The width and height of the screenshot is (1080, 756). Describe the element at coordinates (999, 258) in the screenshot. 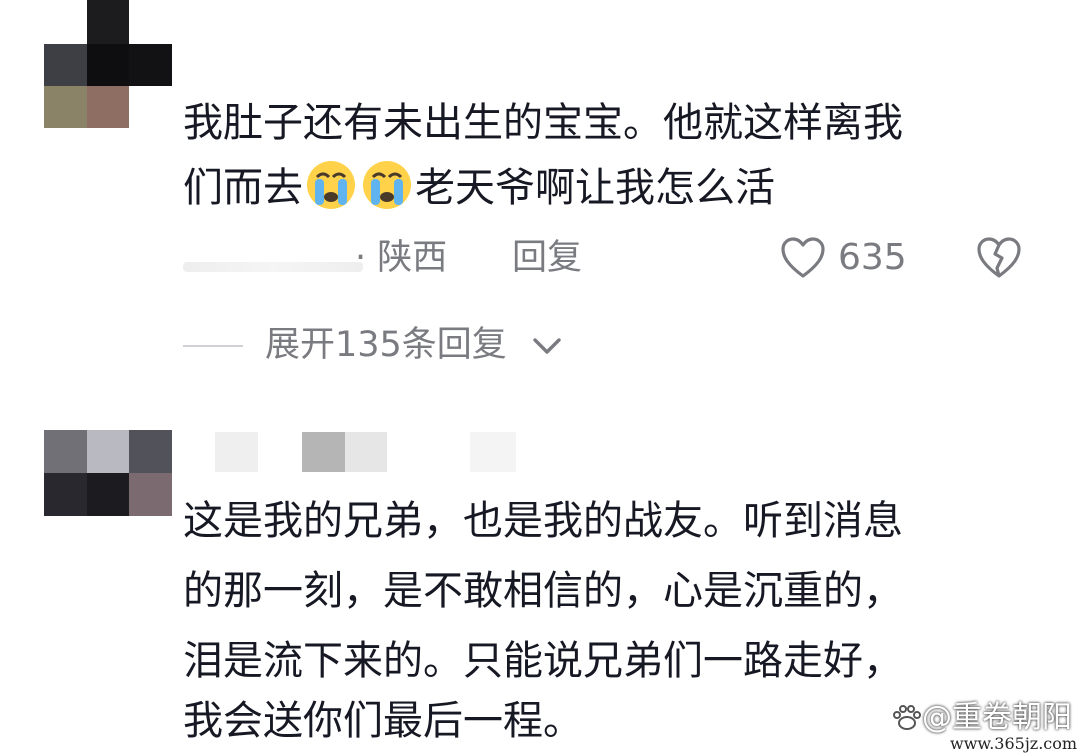

I see `broken-heart-icon` at that location.